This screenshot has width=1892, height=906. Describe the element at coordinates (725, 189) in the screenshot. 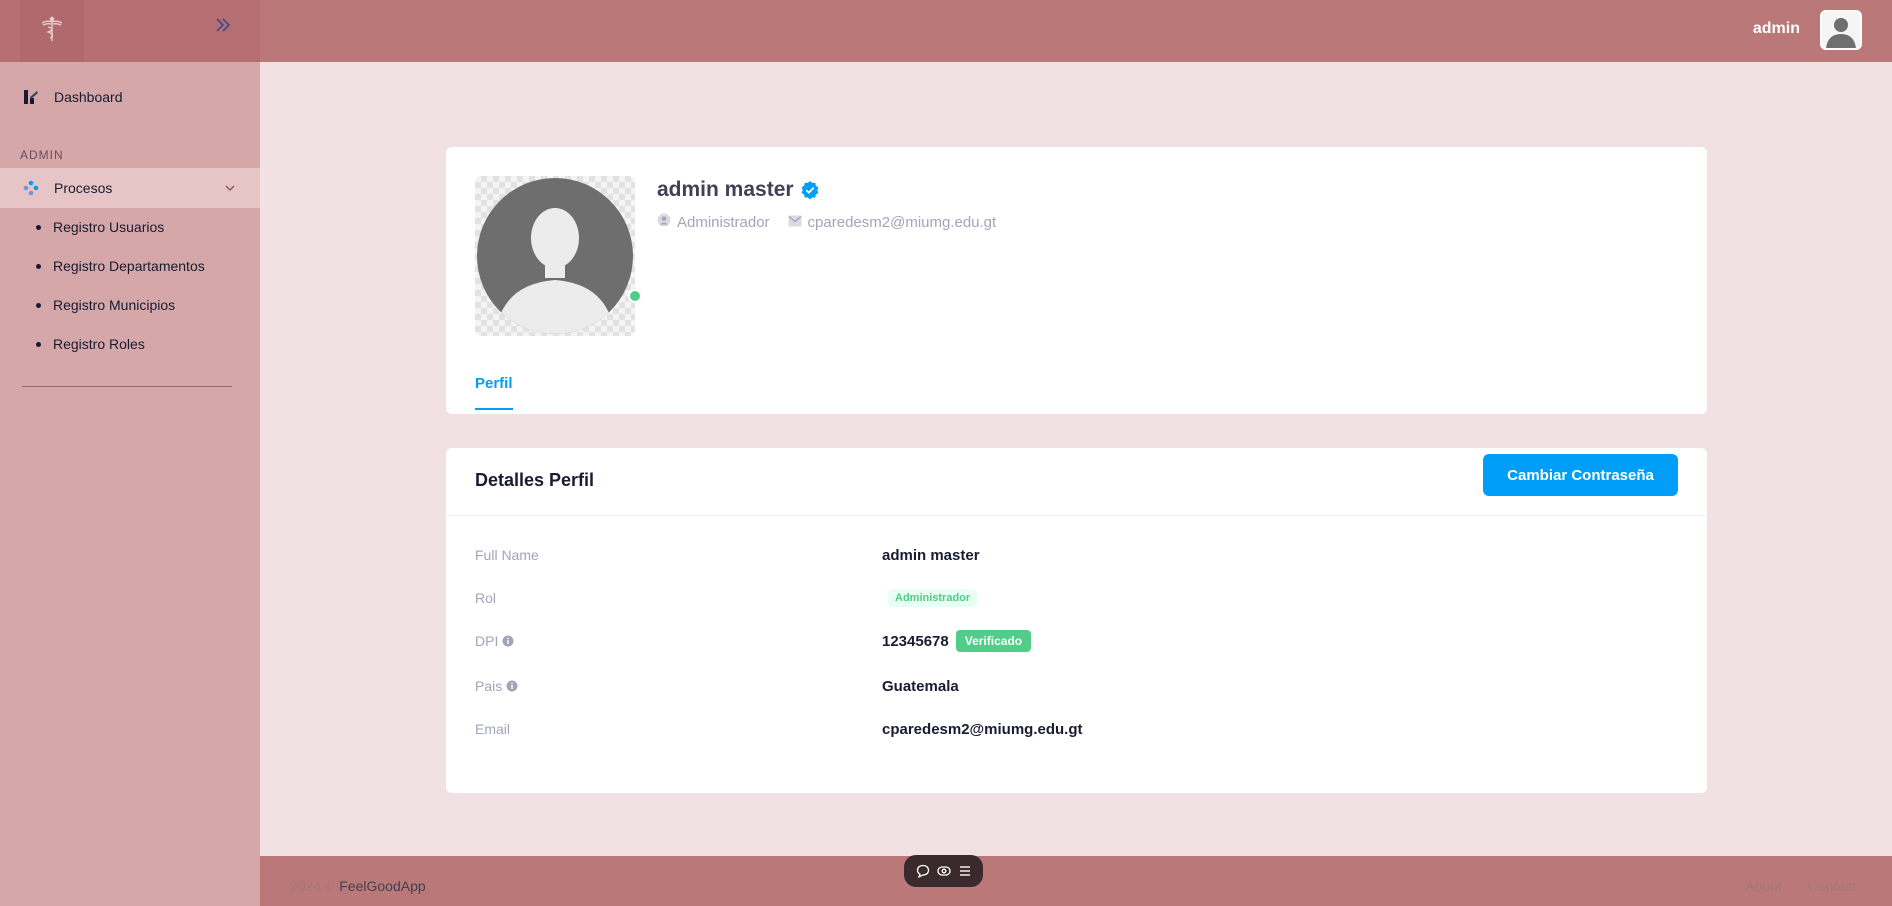

I see `profile-name-text: admin master` at that location.